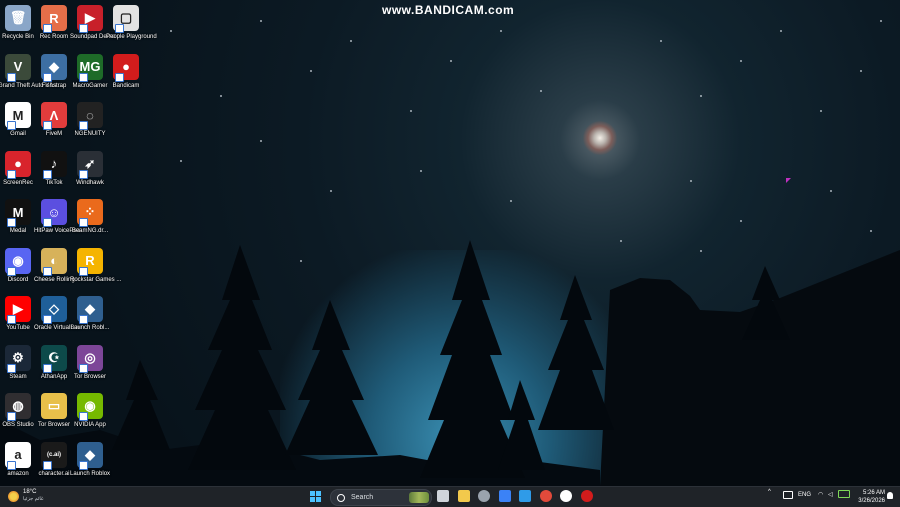  I want to click on chrome-icon, so click(545, 496).